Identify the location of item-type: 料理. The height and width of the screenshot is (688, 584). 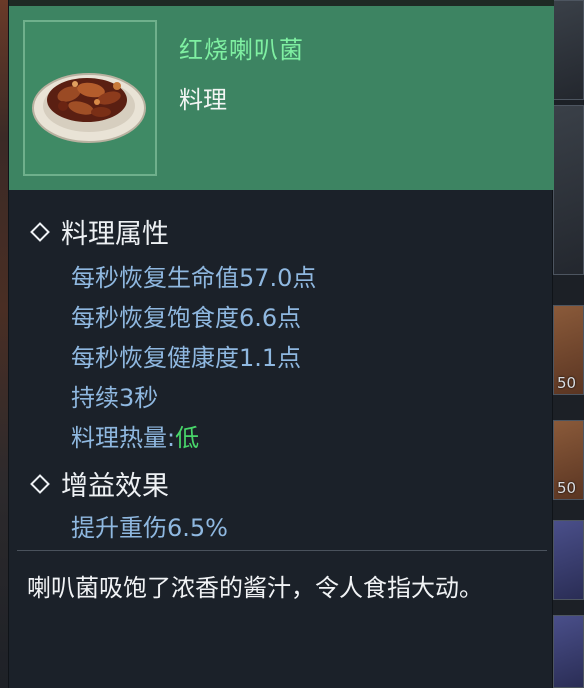
(203, 100).